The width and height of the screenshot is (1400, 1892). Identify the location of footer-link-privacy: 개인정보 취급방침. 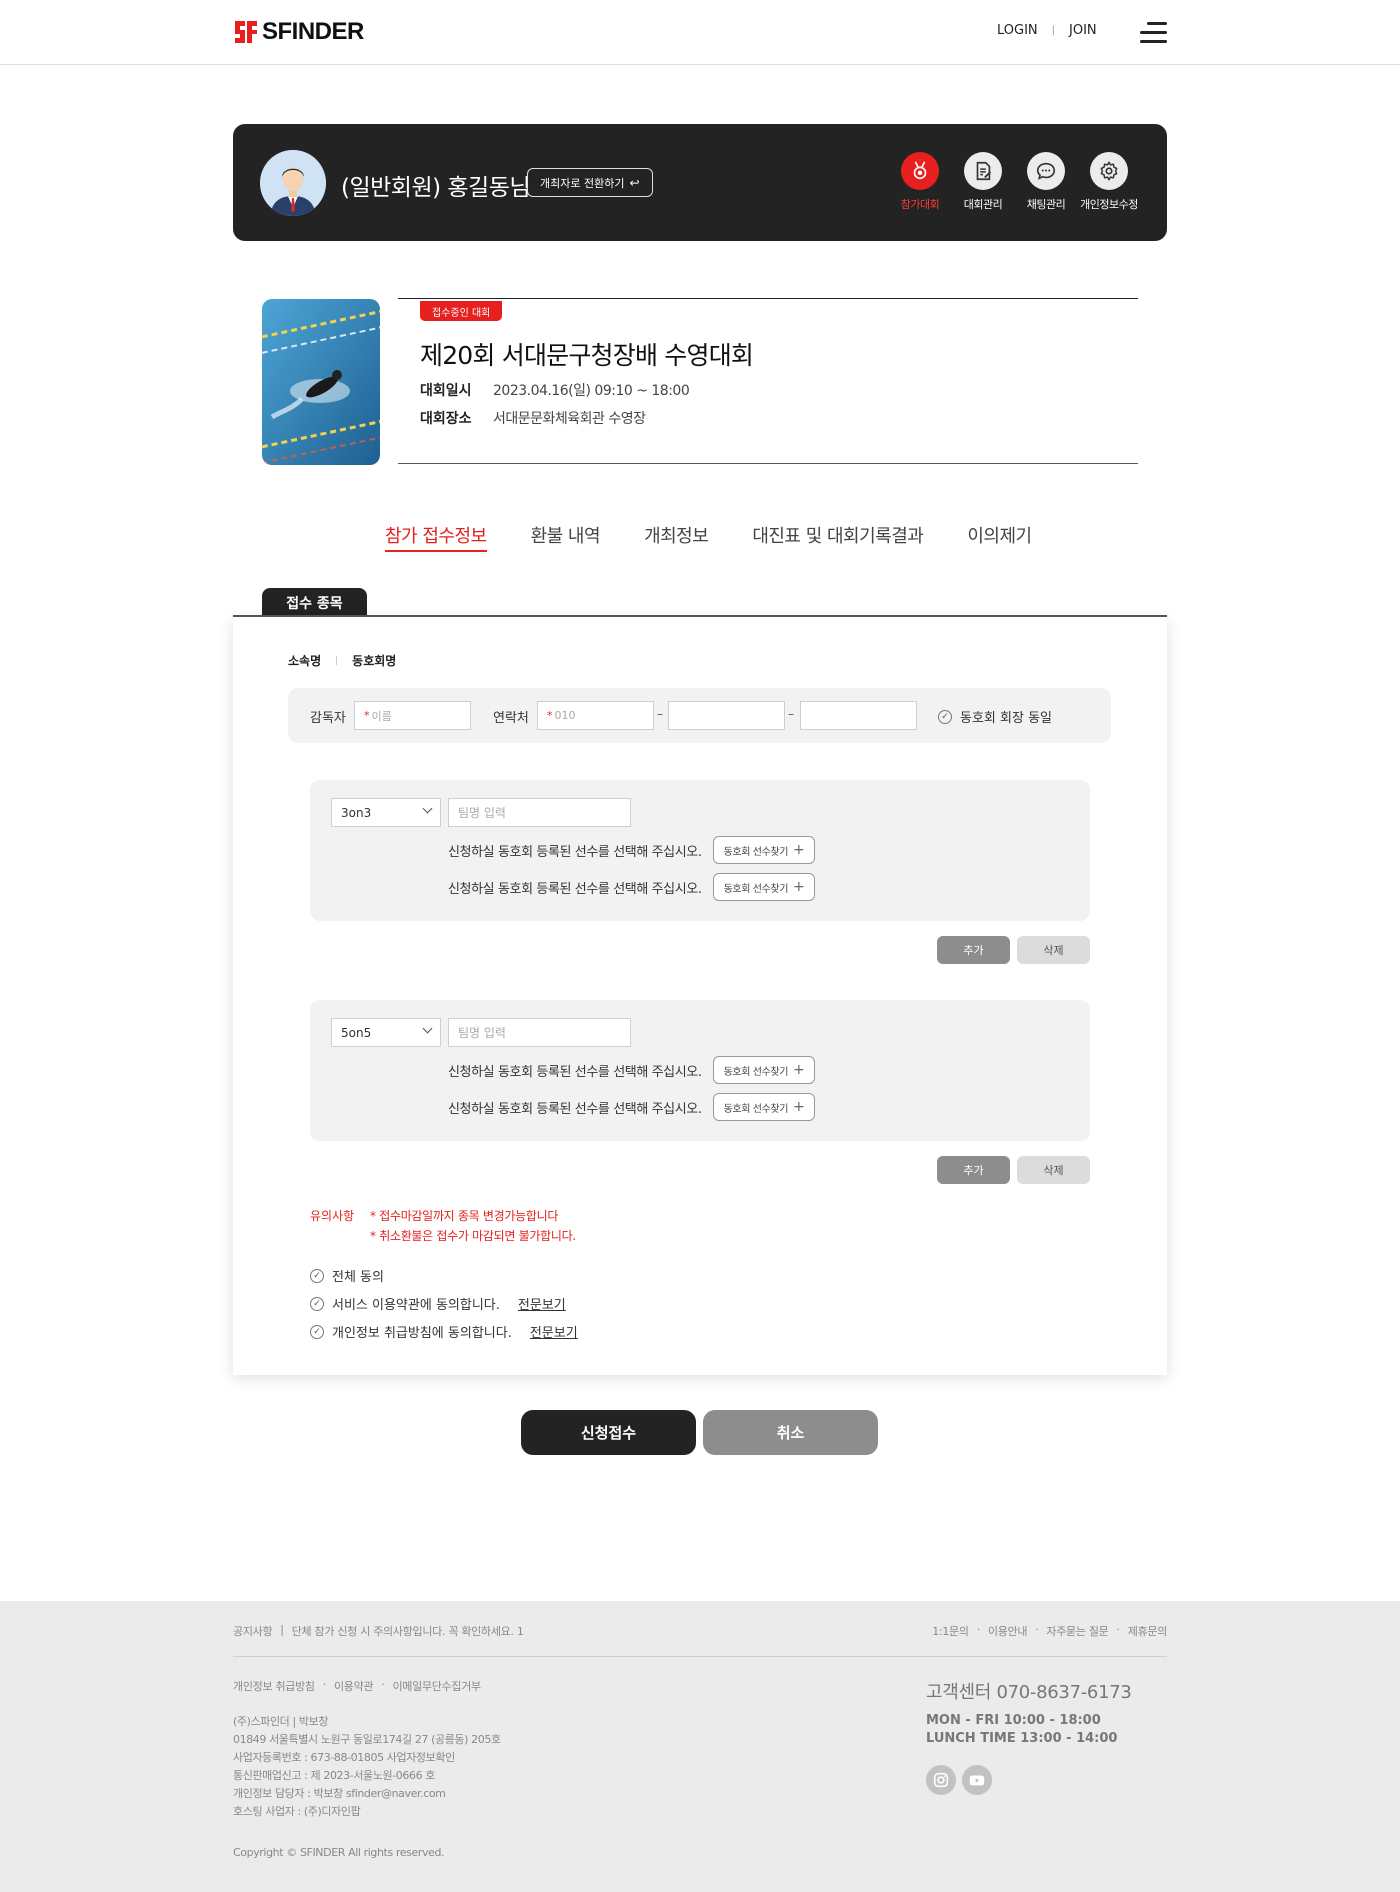
(274, 1686).